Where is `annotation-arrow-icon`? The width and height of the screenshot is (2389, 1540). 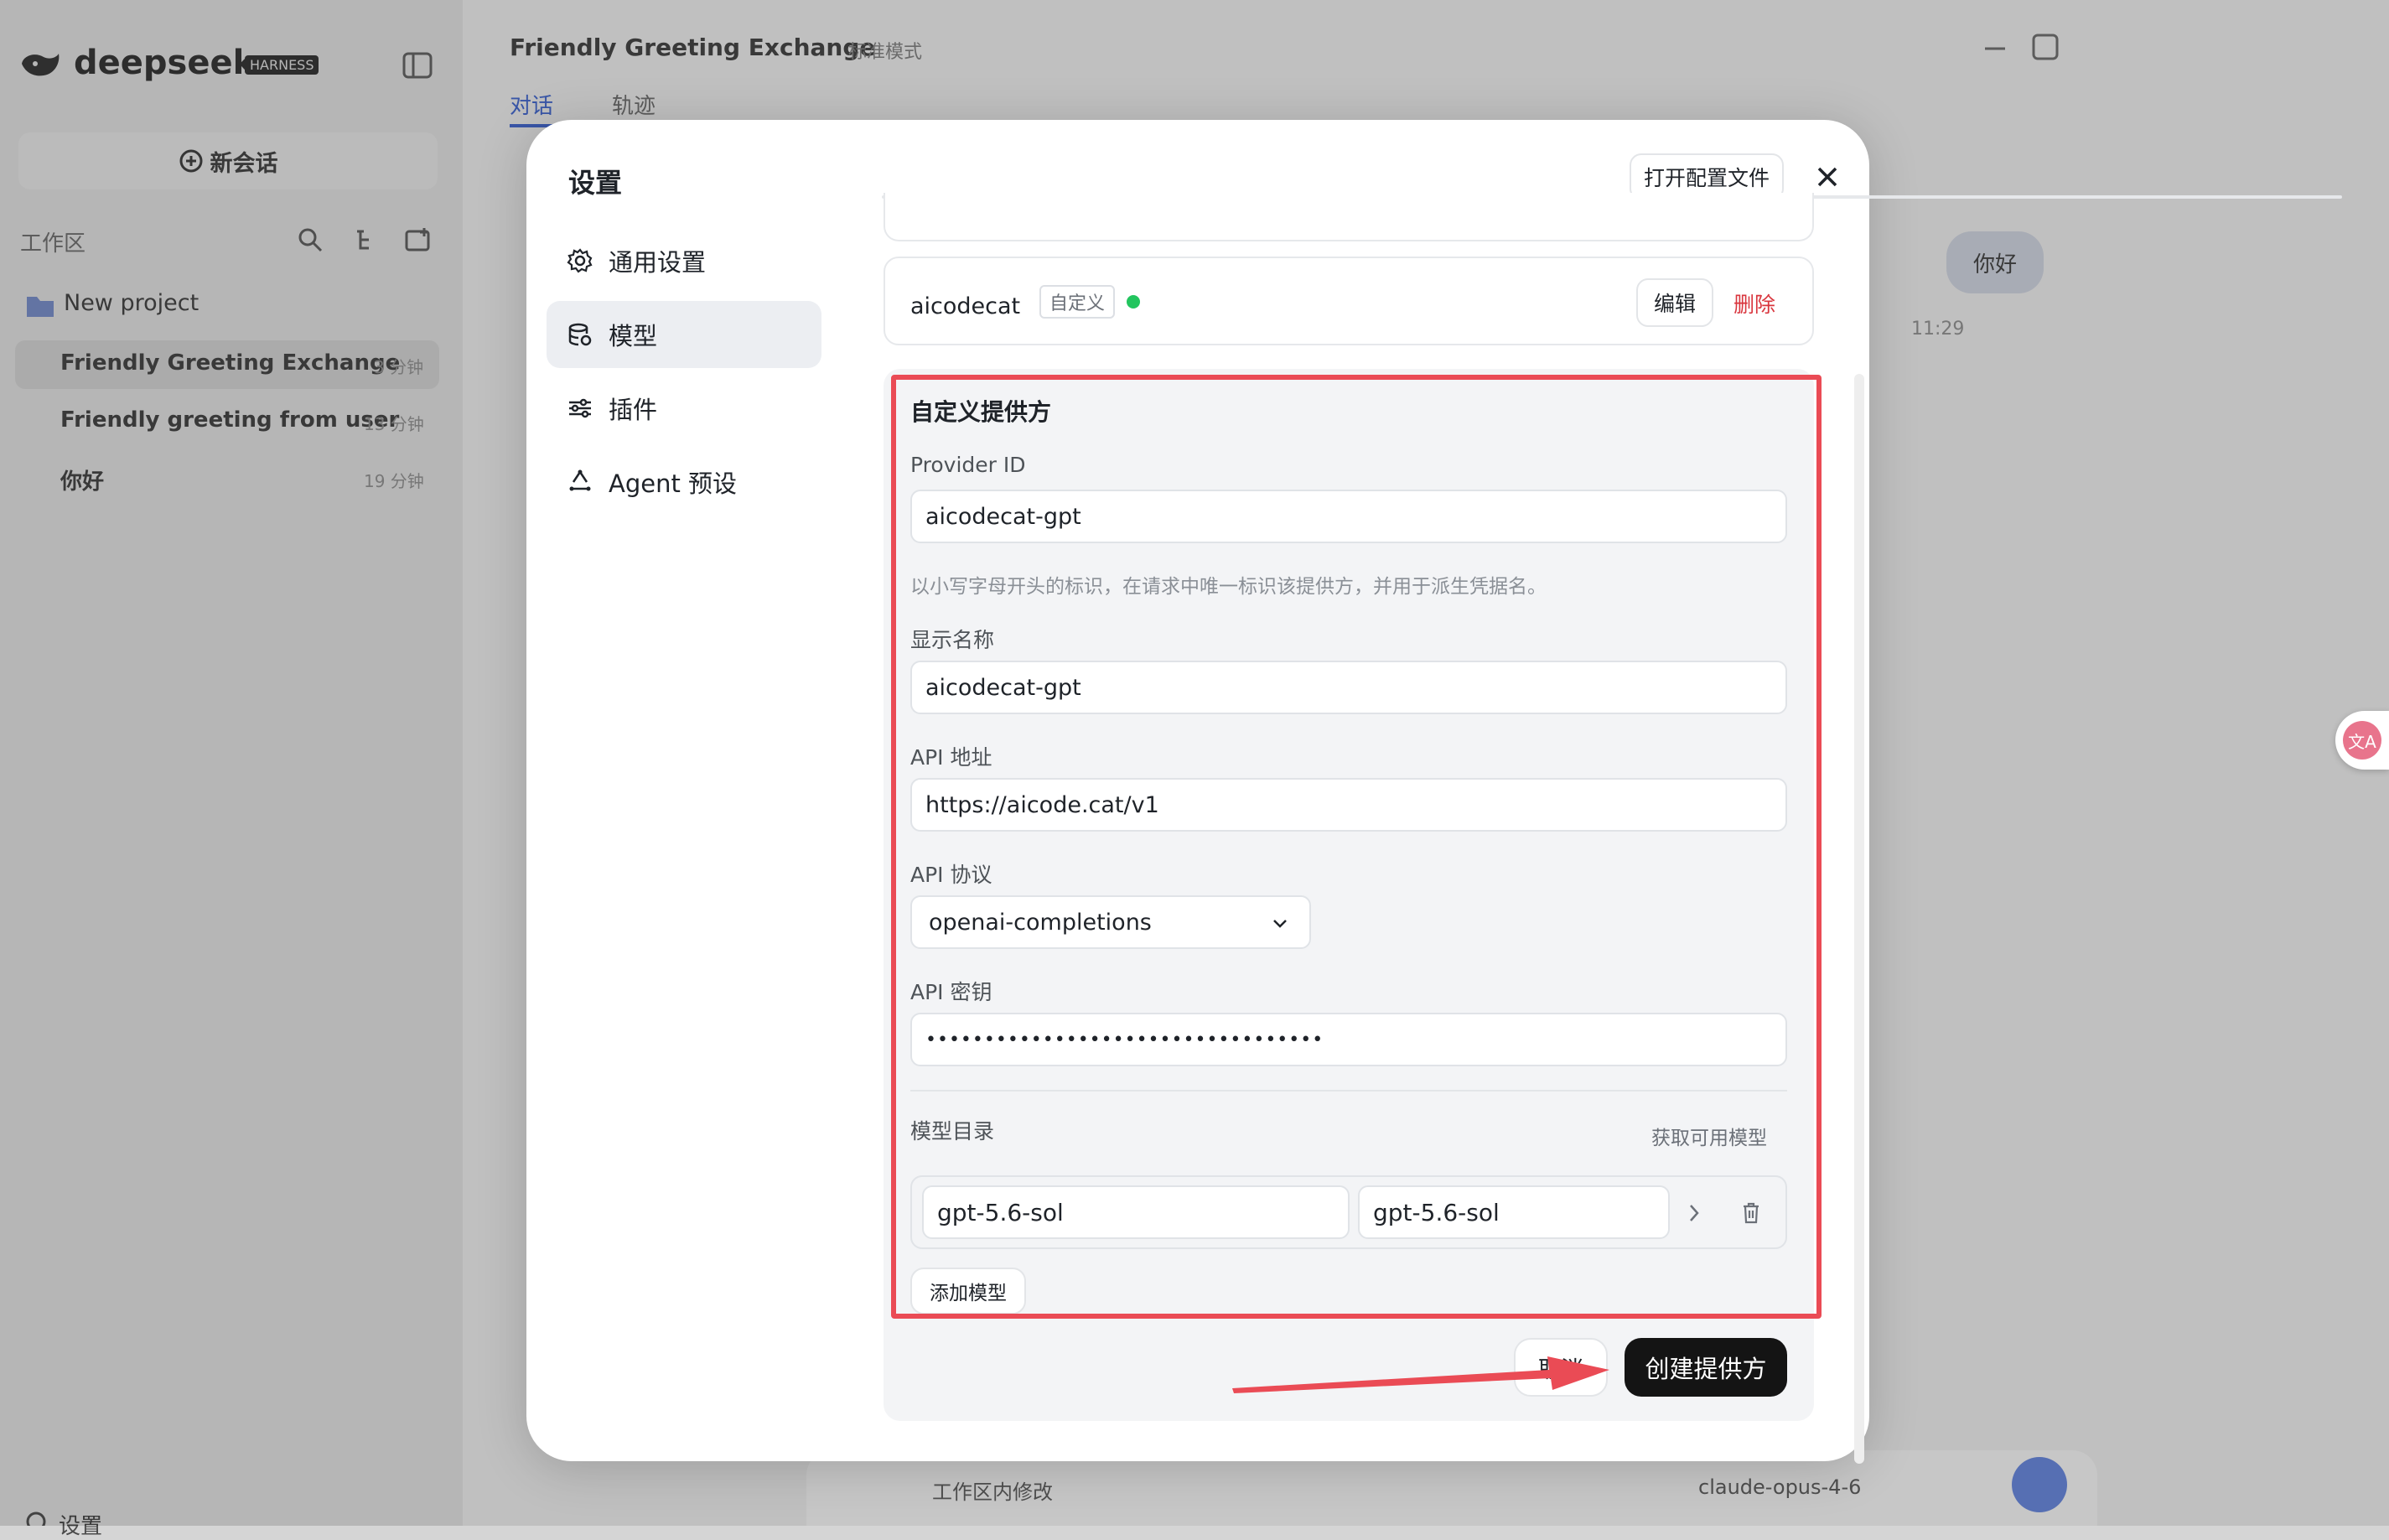
annotation-arrow-icon is located at coordinates (1420, 1374).